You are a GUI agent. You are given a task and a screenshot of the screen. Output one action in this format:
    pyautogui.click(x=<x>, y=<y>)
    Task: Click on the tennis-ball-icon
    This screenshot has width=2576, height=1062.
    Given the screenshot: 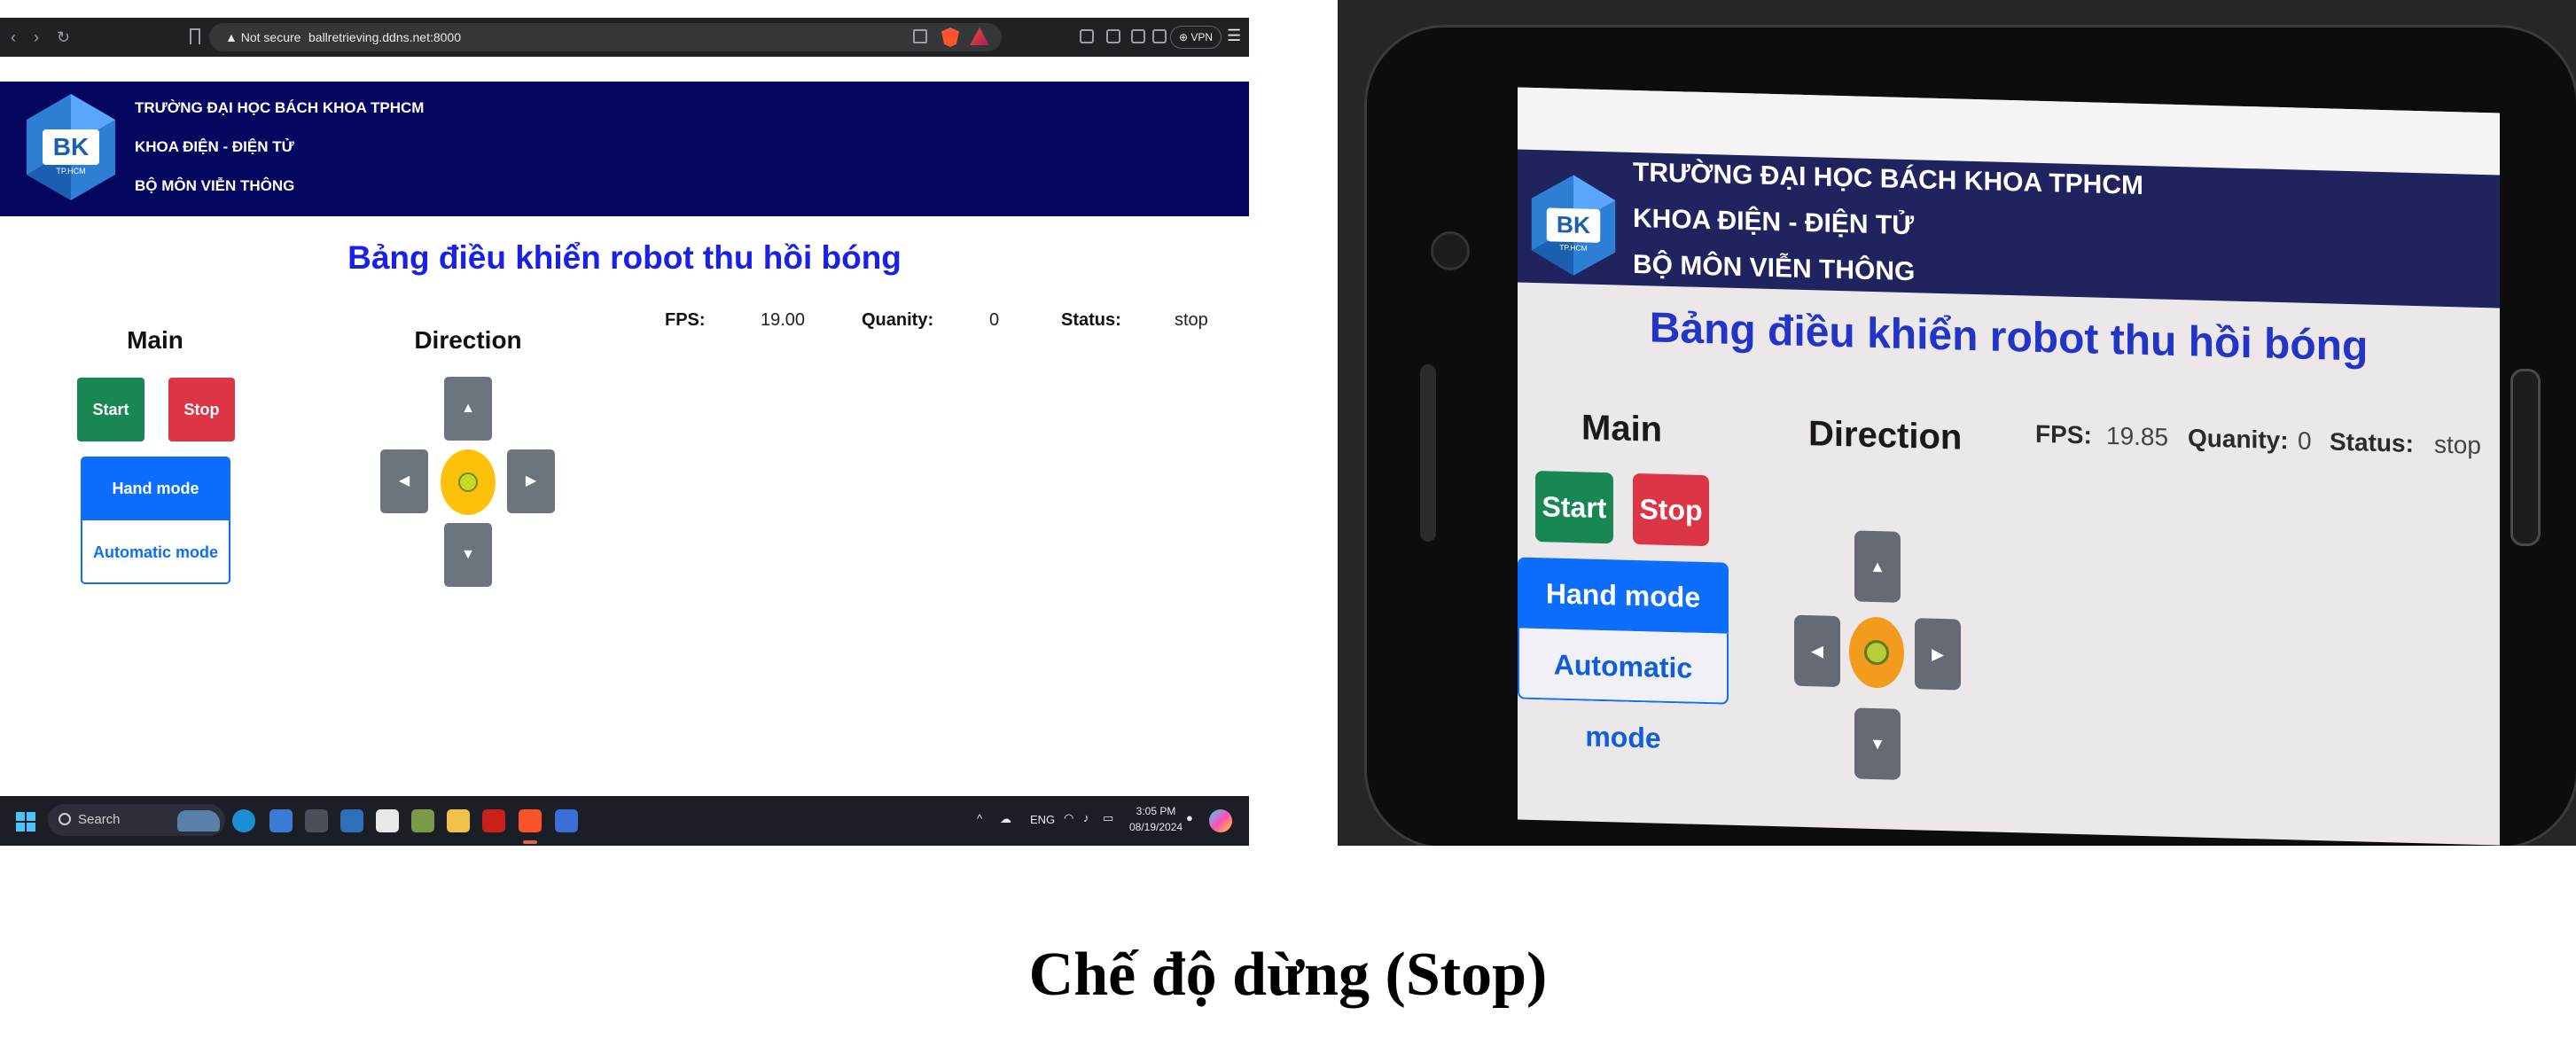 What is the action you would take?
    pyautogui.click(x=468, y=482)
    